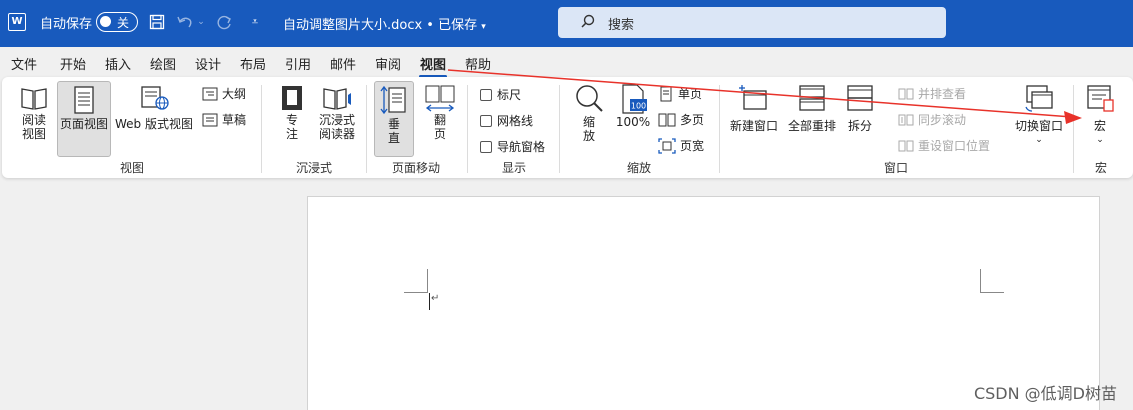 The width and height of the screenshot is (1133, 410). Describe the element at coordinates (752, 22) in the screenshot. I see `search-box: 搜索` at that location.